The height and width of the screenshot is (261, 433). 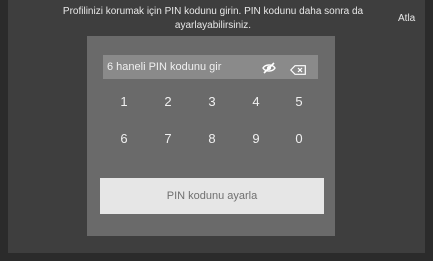 What do you see at coordinates (124, 139) in the screenshot?
I see `keypad-key-6: 6` at bounding box center [124, 139].